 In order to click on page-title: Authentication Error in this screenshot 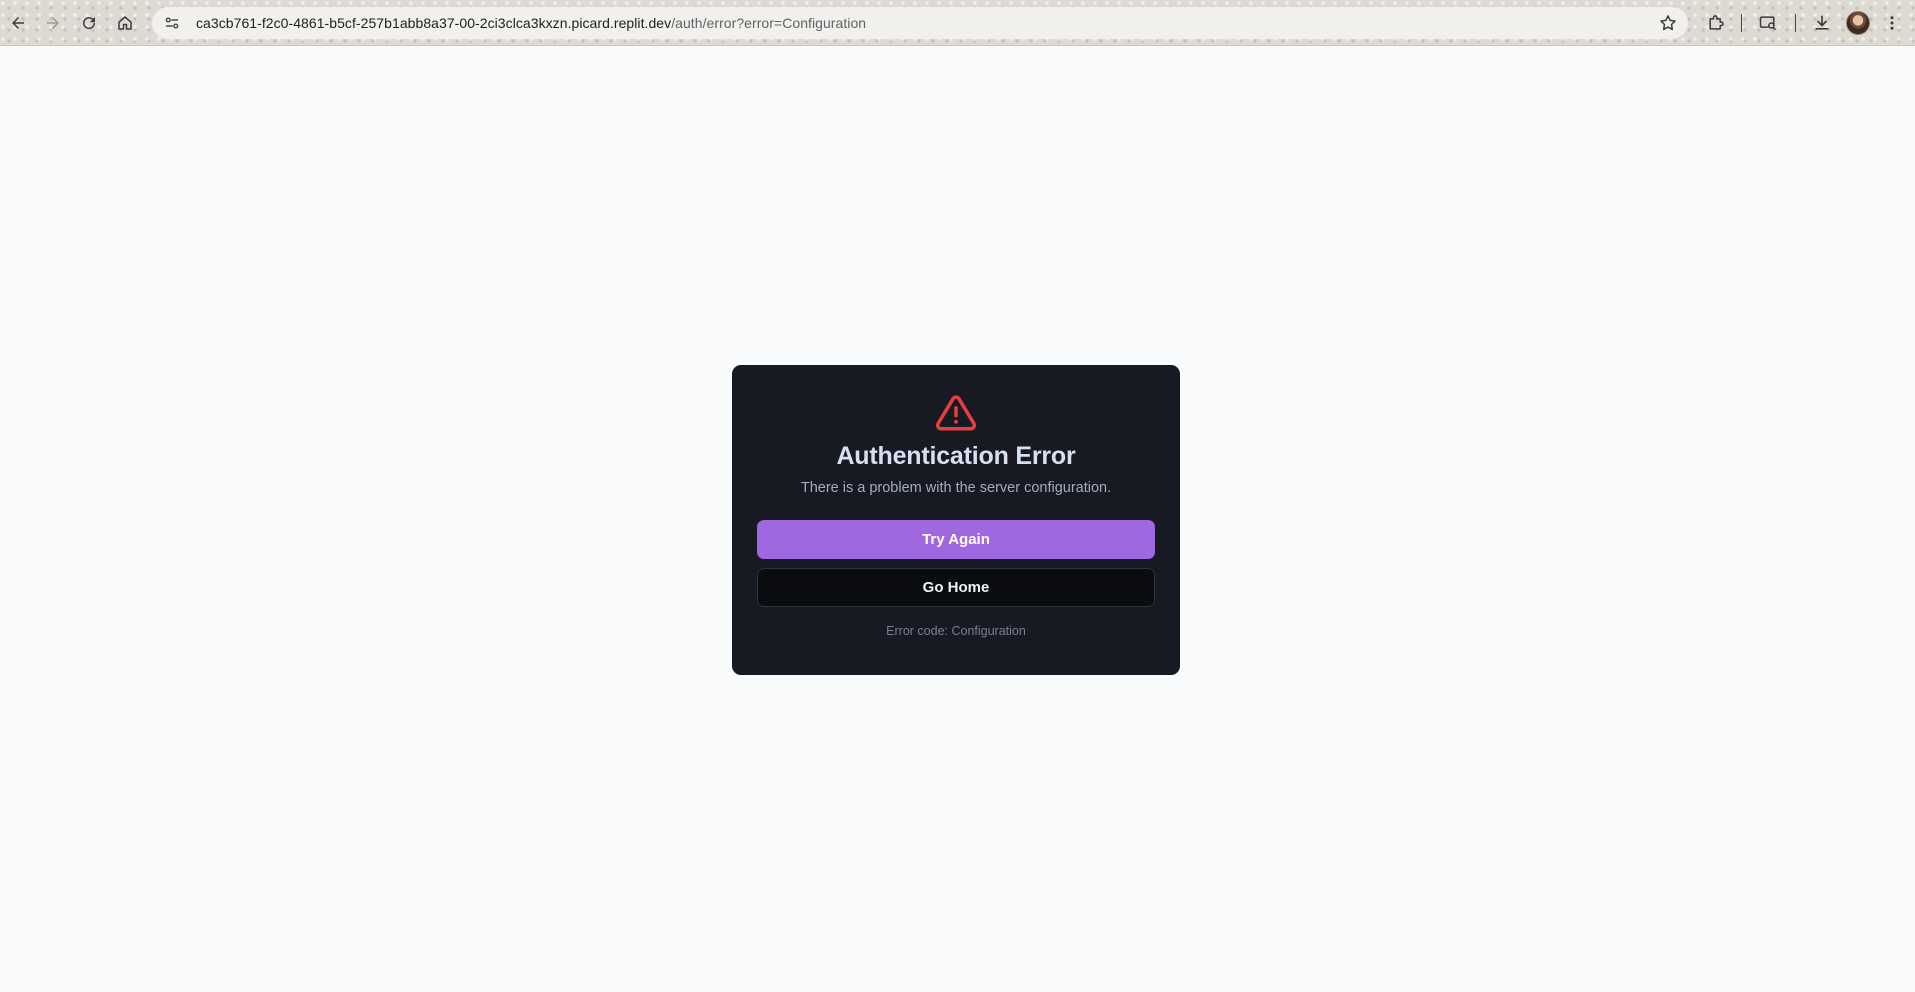, I will do `click(956, 456)`.